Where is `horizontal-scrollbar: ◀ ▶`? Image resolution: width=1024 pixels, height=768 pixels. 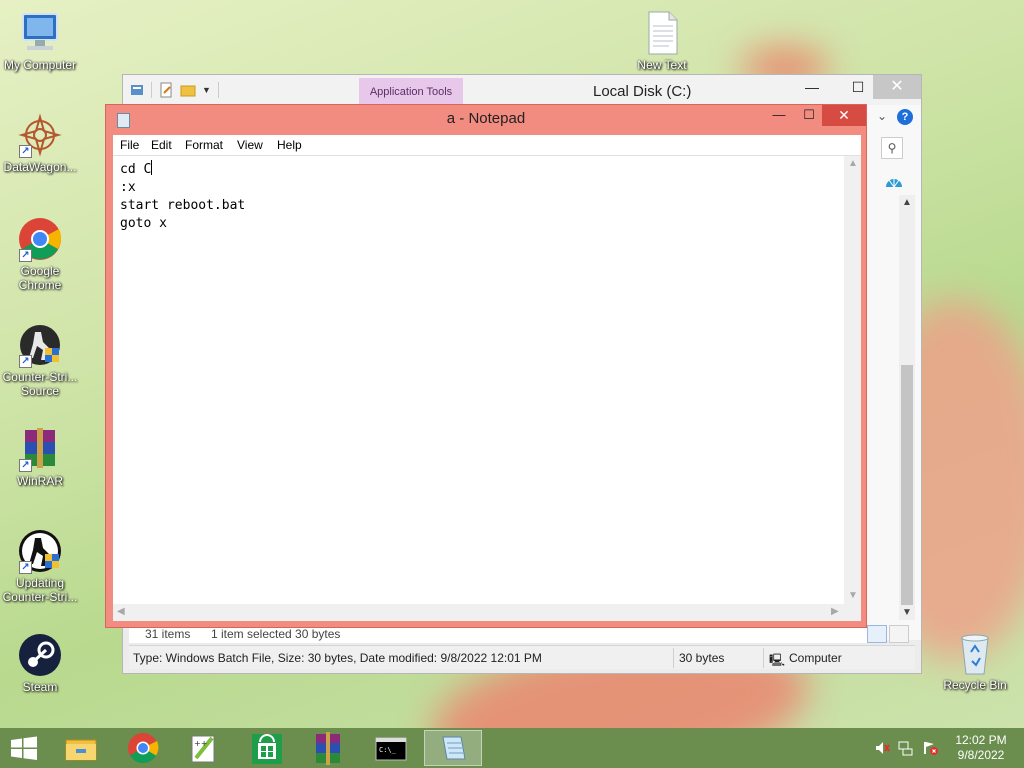 horizontal-scrollbar: ◀ ▶ is located at coordinates (478, 612).